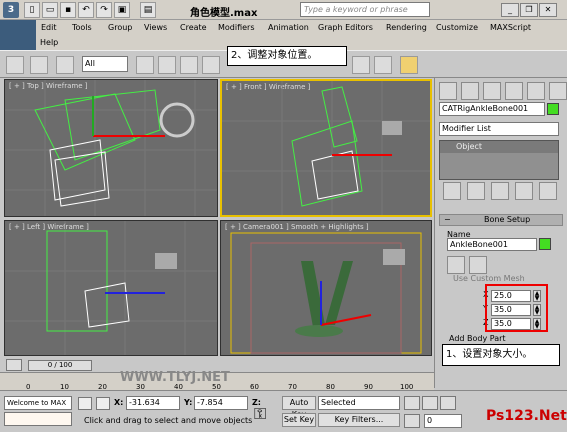 This screenshot has width=567, height=432. What do you see at coordinates (11, 10) in the screenshot?
I see `app-logo: 3` at bounding box center [11, 10].